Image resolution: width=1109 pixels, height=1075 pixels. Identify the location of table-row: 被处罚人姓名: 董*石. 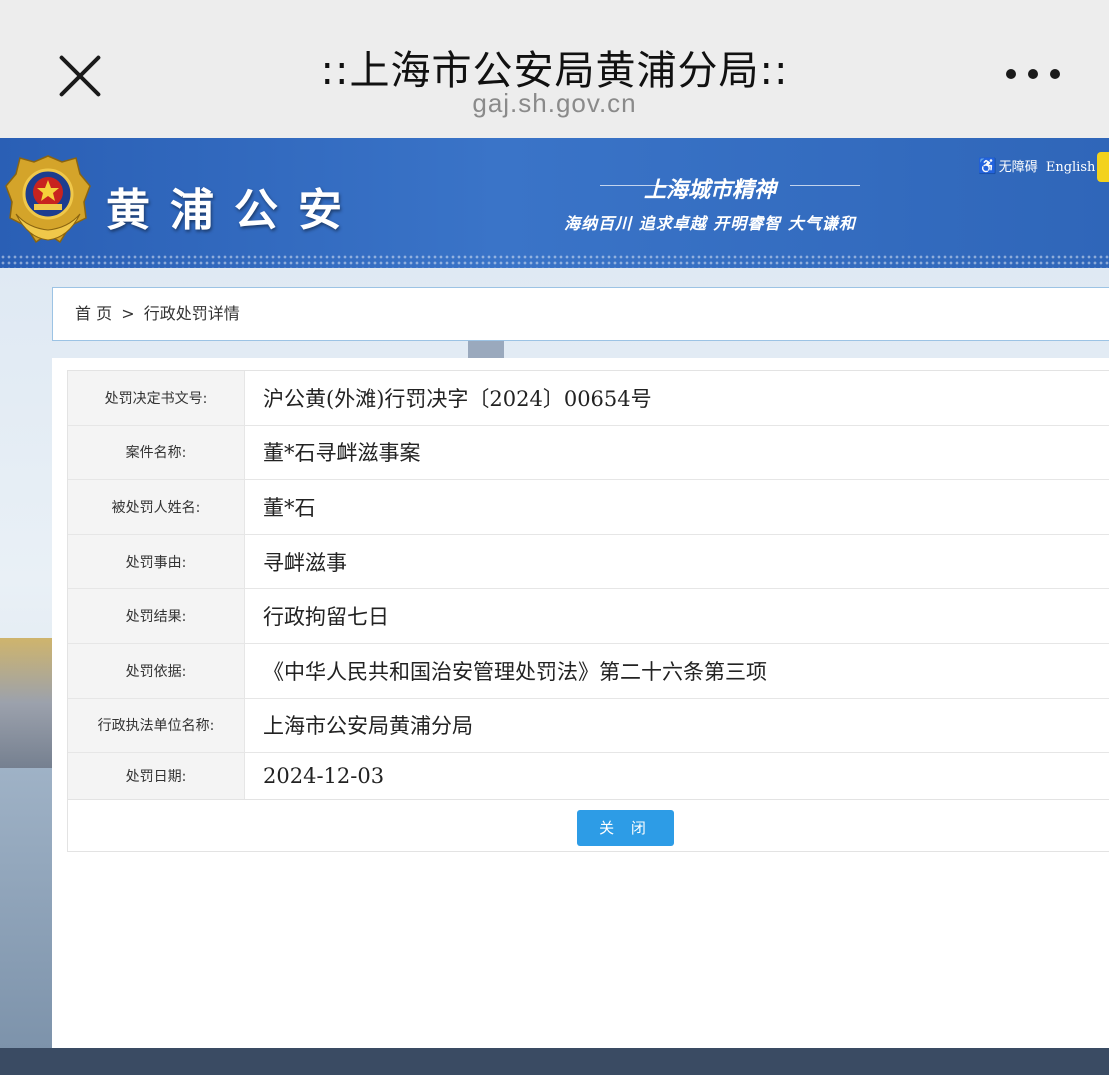
(588, 507).